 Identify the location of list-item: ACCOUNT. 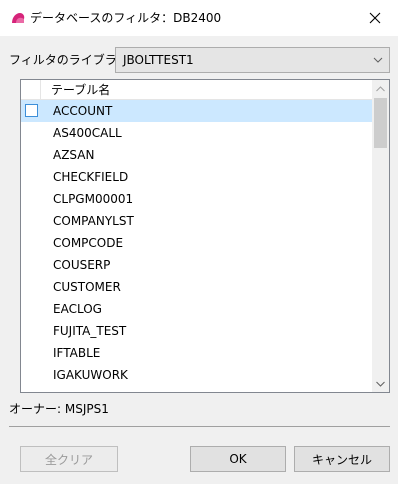
(196, 111).